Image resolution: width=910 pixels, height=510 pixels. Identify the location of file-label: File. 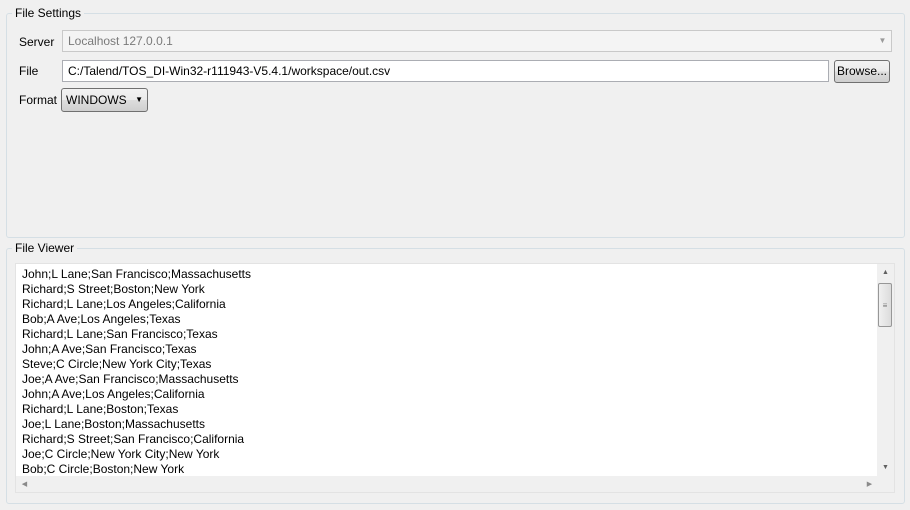
(29, 71).